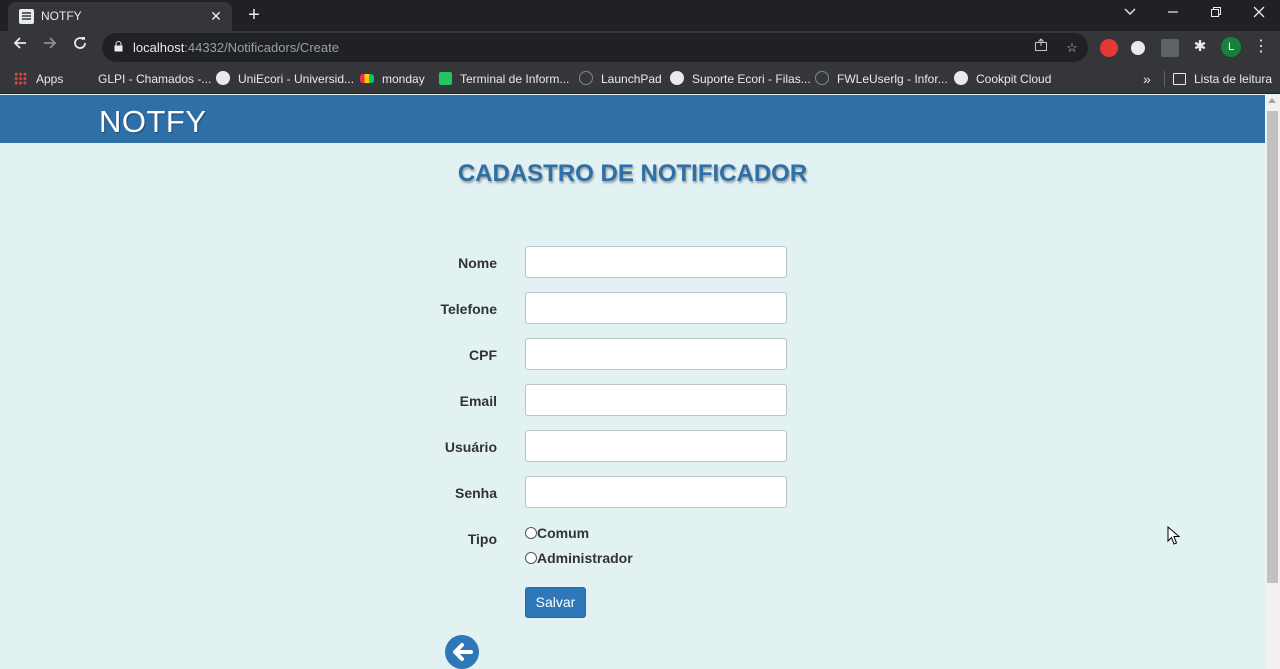 The width and height of the screenshot is (1280, 669). What do you see at coordinates (1130, 14) in the screenshot?
I see `tab-search-icon` at bounding box center [1130, 14].